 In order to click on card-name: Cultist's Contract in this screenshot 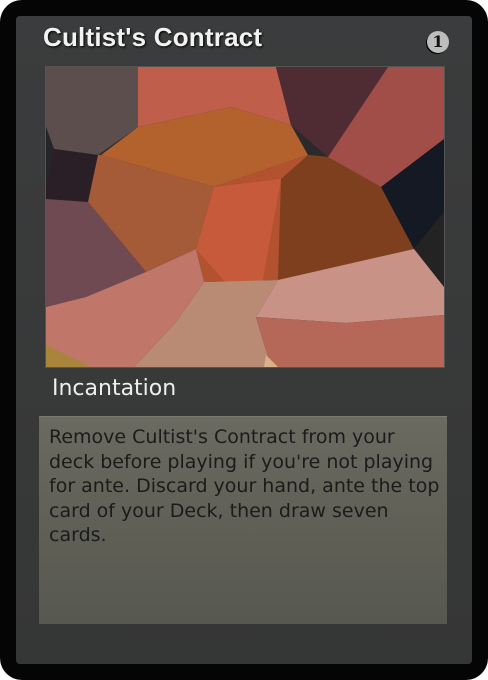, I will do `click(153, 37)`.